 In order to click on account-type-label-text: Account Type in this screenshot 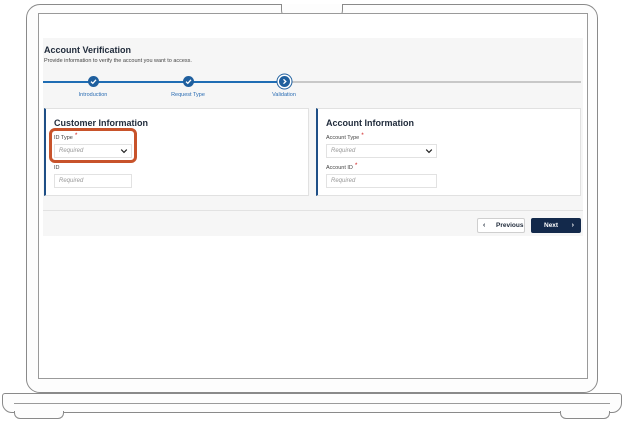, I will do `click(343, 138)`.